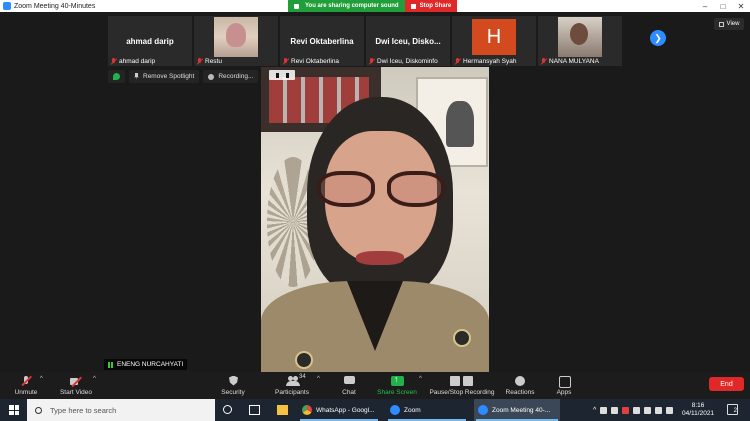  I want to click on onedrive-icon, so click(615, 410).